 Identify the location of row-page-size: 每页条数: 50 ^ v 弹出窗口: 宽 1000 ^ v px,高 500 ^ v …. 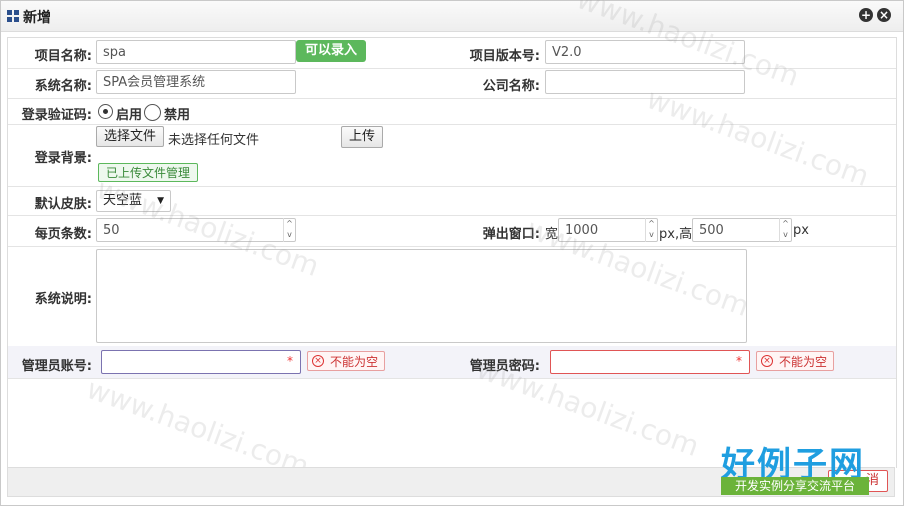
(452, 231).